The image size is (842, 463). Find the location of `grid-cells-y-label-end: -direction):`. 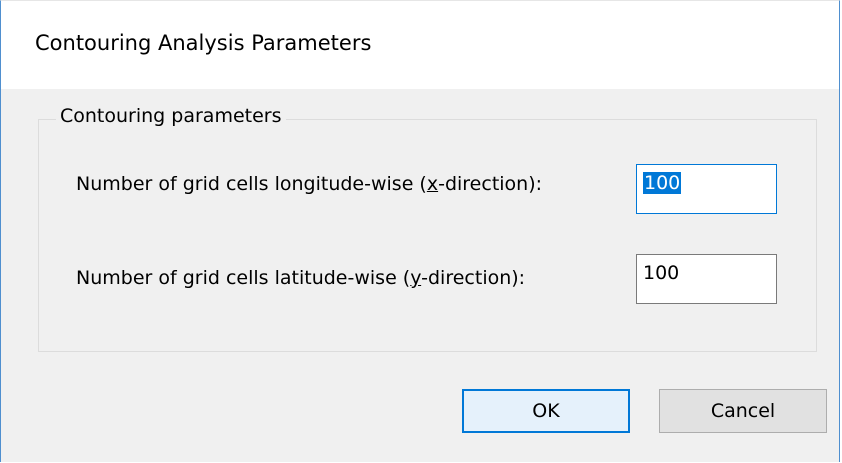

grid-cells-y-label-end: -direction): is located at coordinates (473, 278).